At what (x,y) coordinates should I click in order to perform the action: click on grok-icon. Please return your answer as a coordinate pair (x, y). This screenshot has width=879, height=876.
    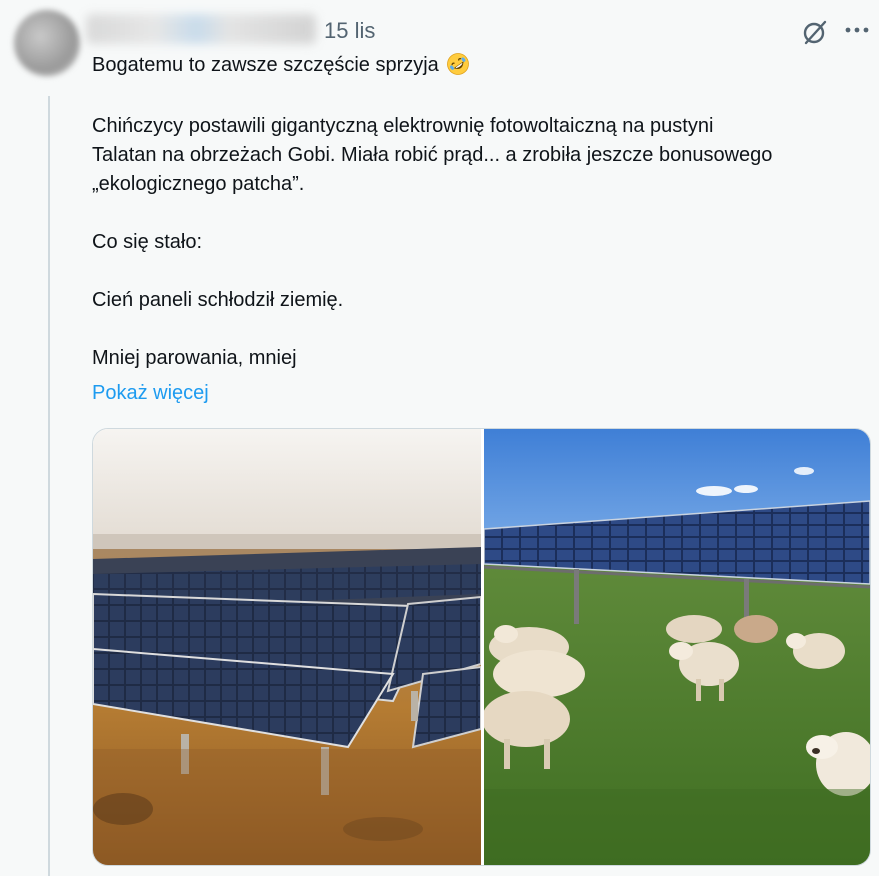
    Looking at the image, I should click on (815, 32).